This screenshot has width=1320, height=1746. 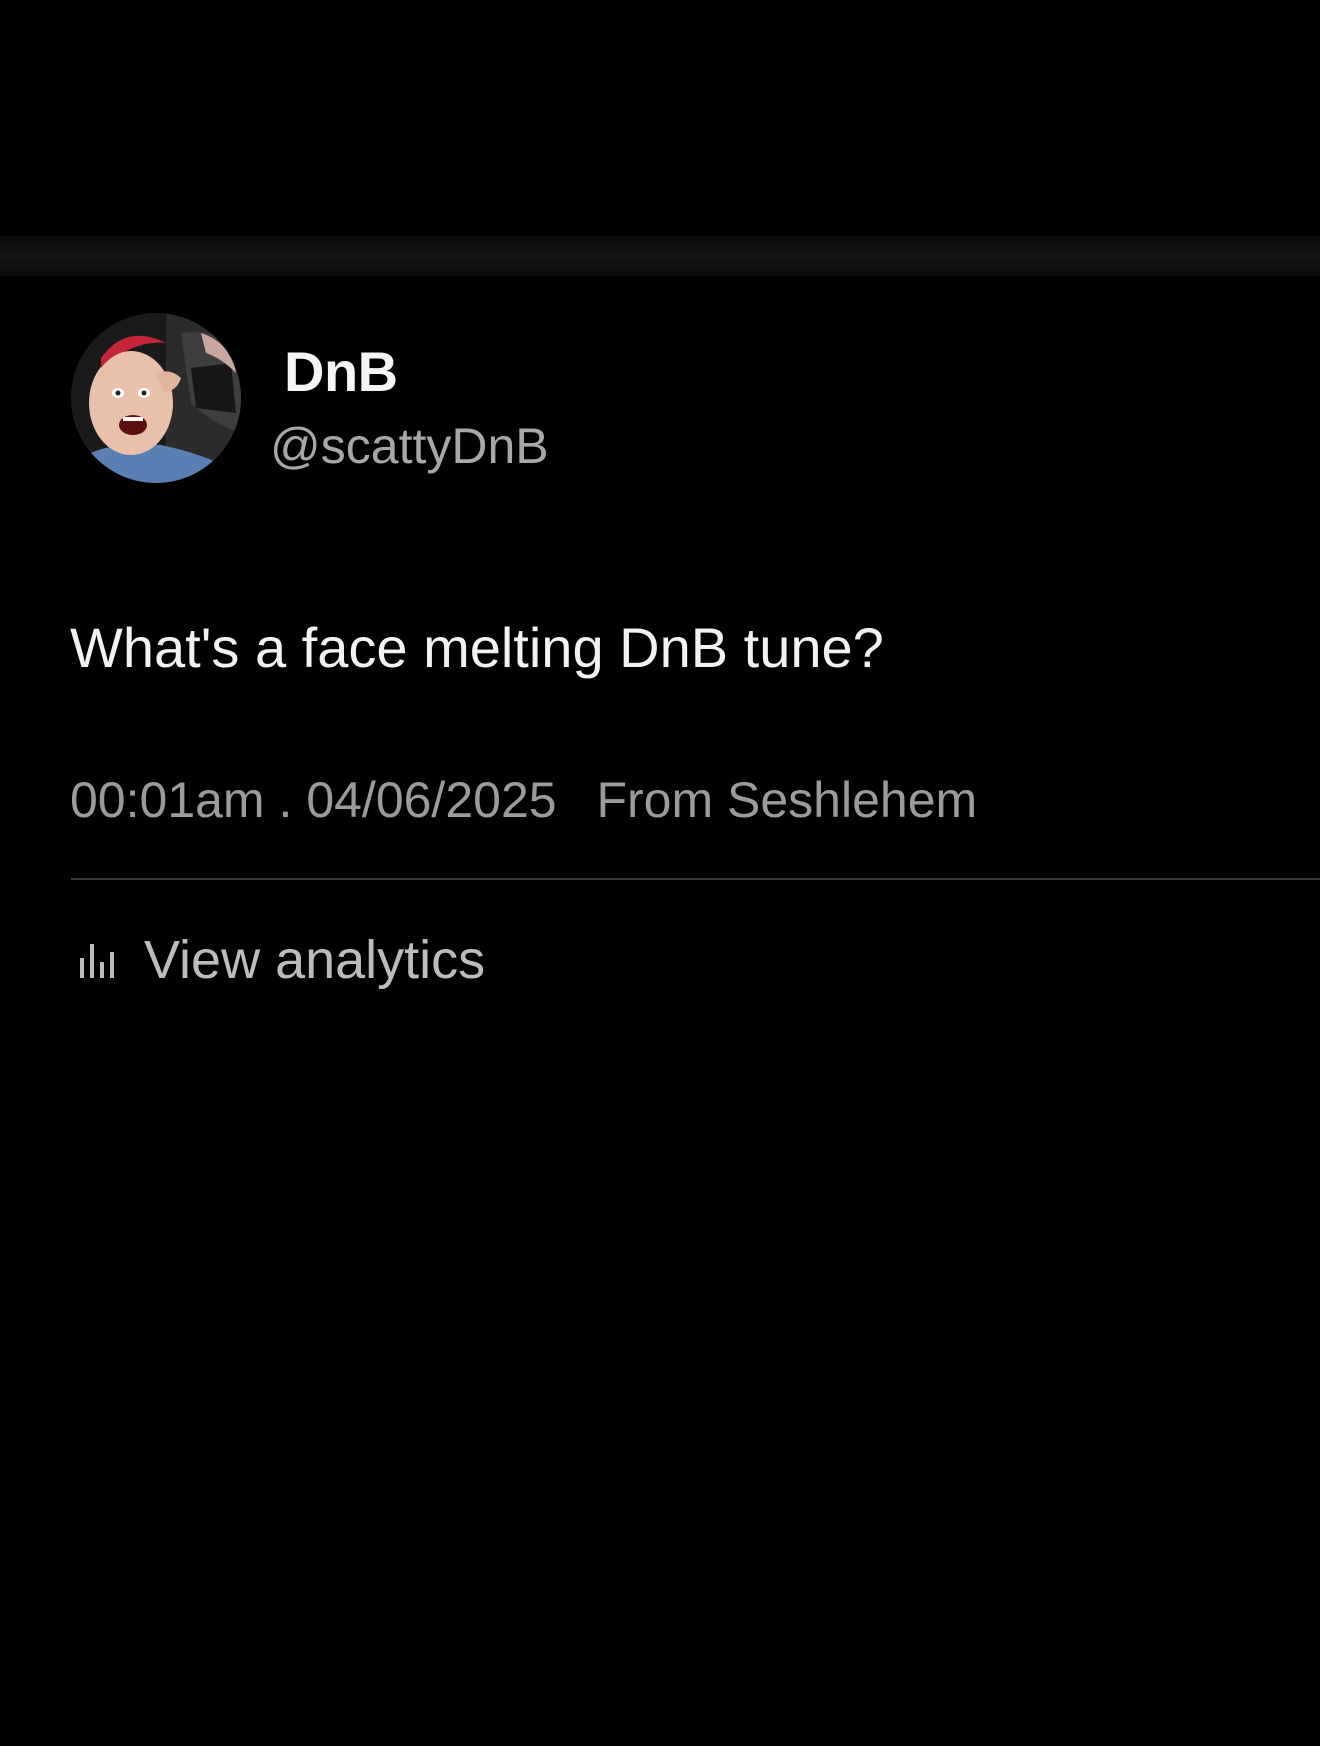 What do you see at coordinates (97, 961) in the screenshot?
I see `bar-chart-icon` at bounding box center [97, 961].